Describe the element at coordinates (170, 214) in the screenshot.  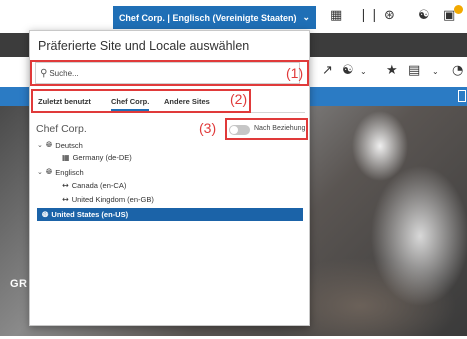
I see `tree-item-united-states: 🌐︎ United States (en-US)` at that location.